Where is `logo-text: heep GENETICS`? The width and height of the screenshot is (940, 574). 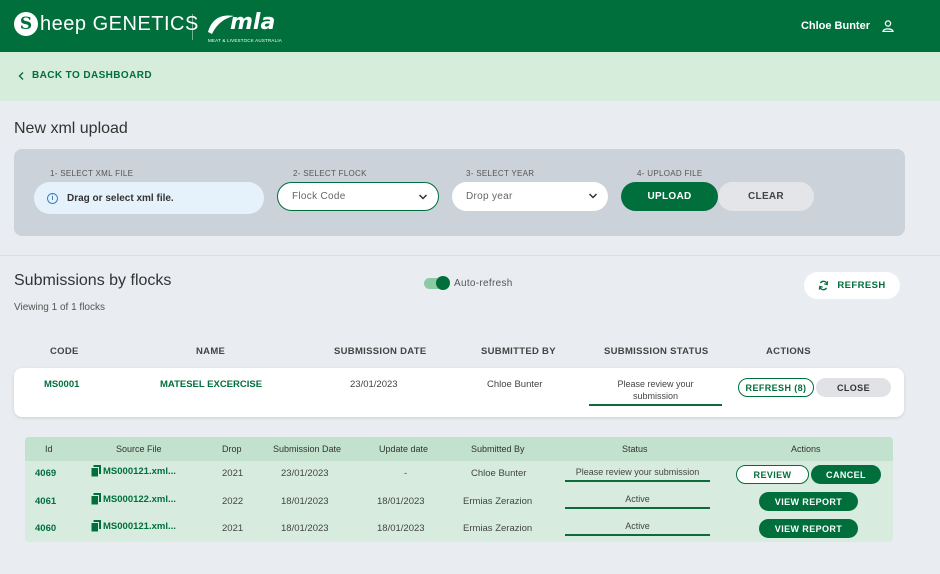
logo-text: heep GENETICS is located at coordinates (119, 24).